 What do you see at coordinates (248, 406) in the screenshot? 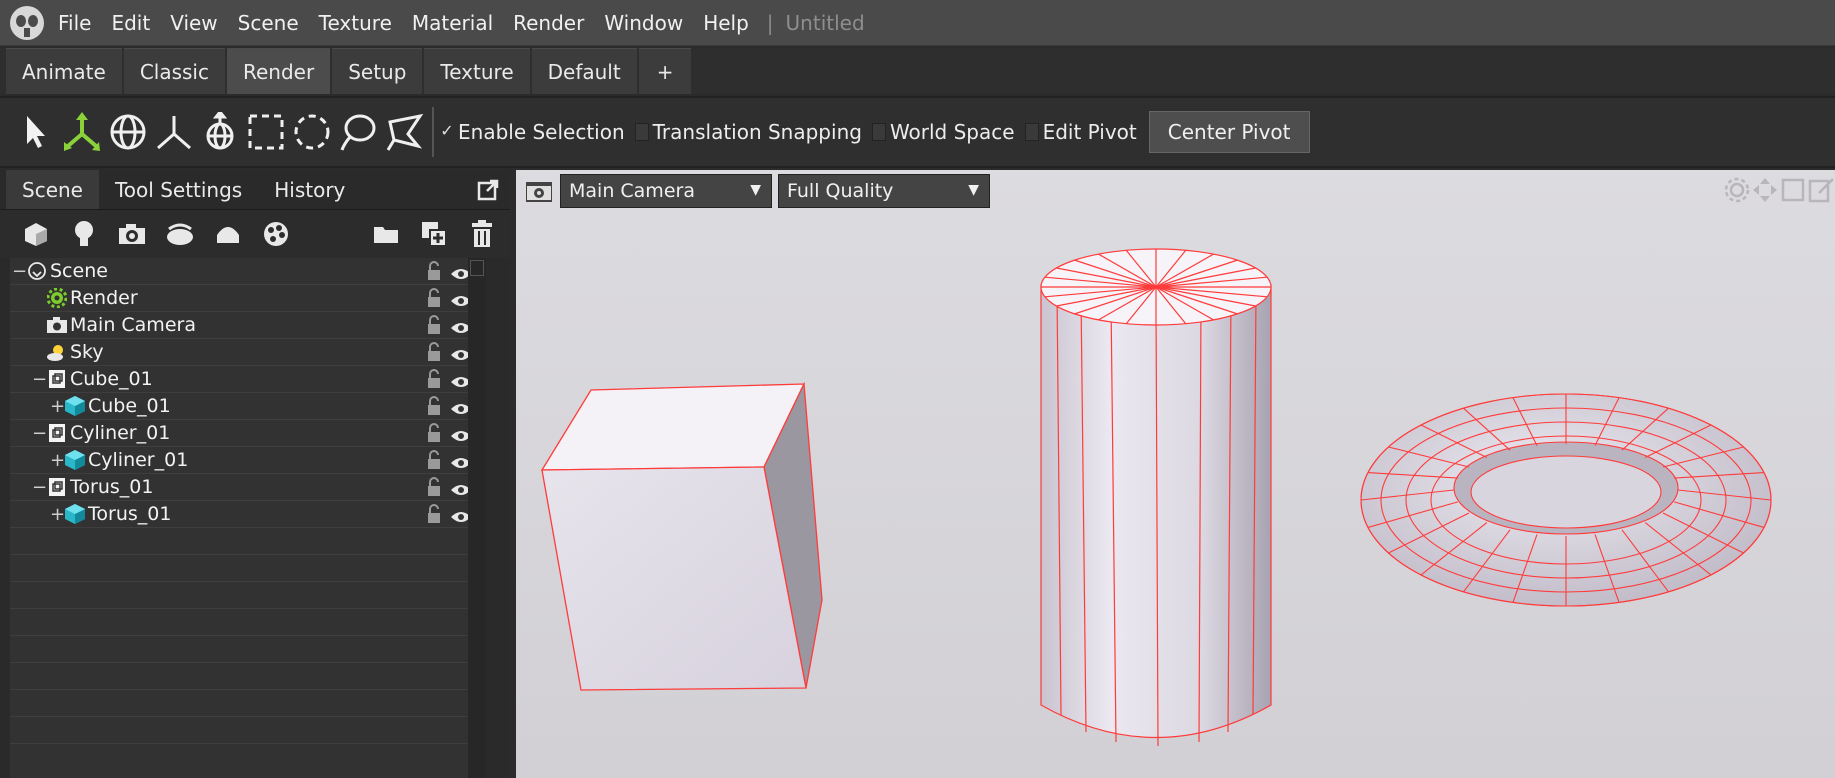
I see `tree-row: + Cube_01` at bounding box center [248, 406].